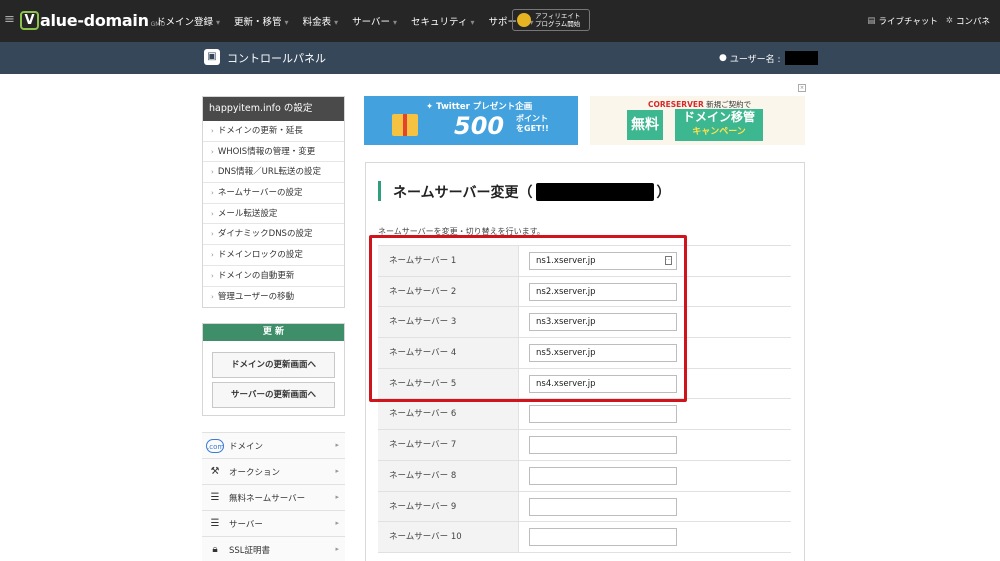 The width and height of the screenshot is (1000, 561). I want to click on nav-item-server: サーバー ▾, so click(374, 21).